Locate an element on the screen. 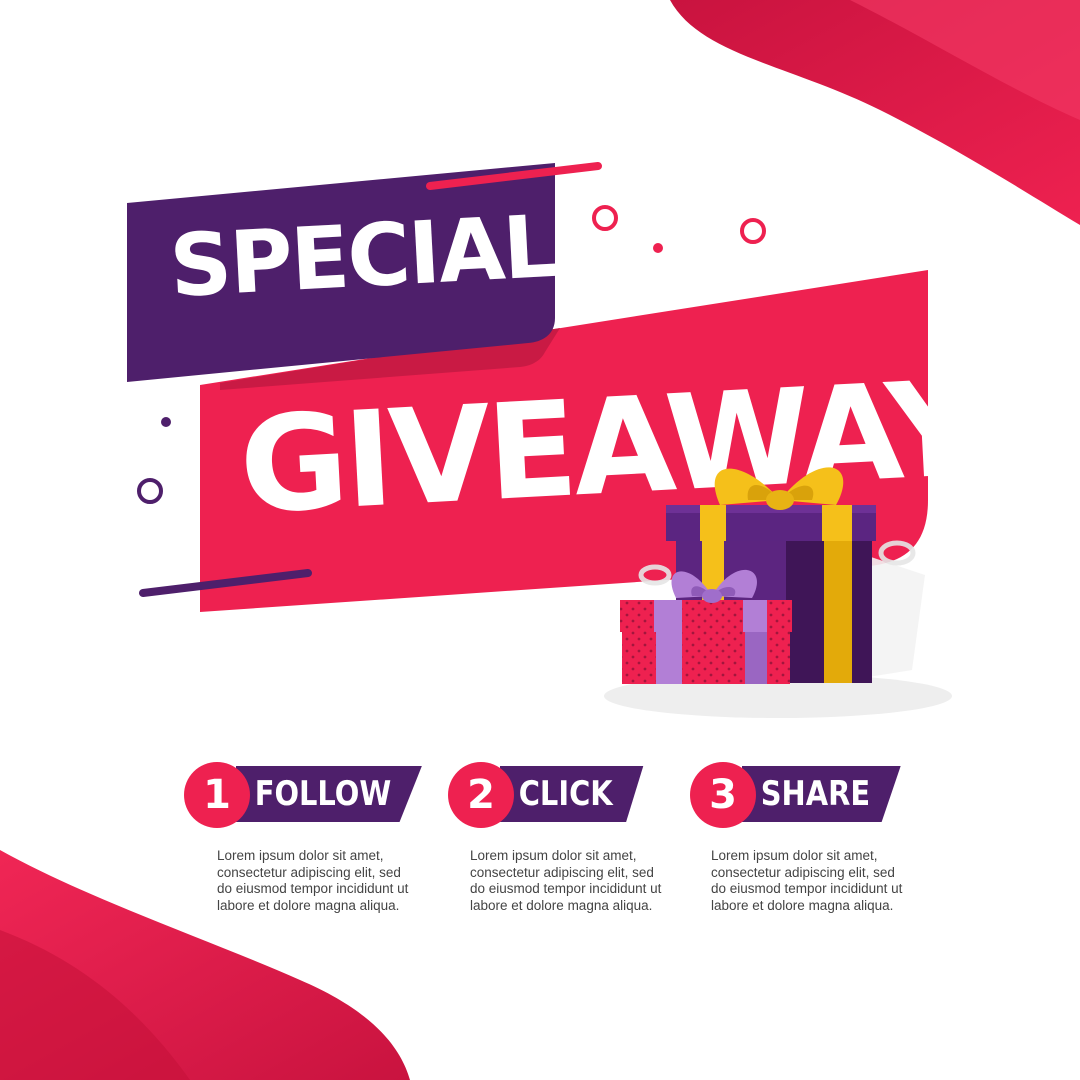 The image size is (1080, 1080). step-label-share: SHARE is located at coordinates (821, 794).